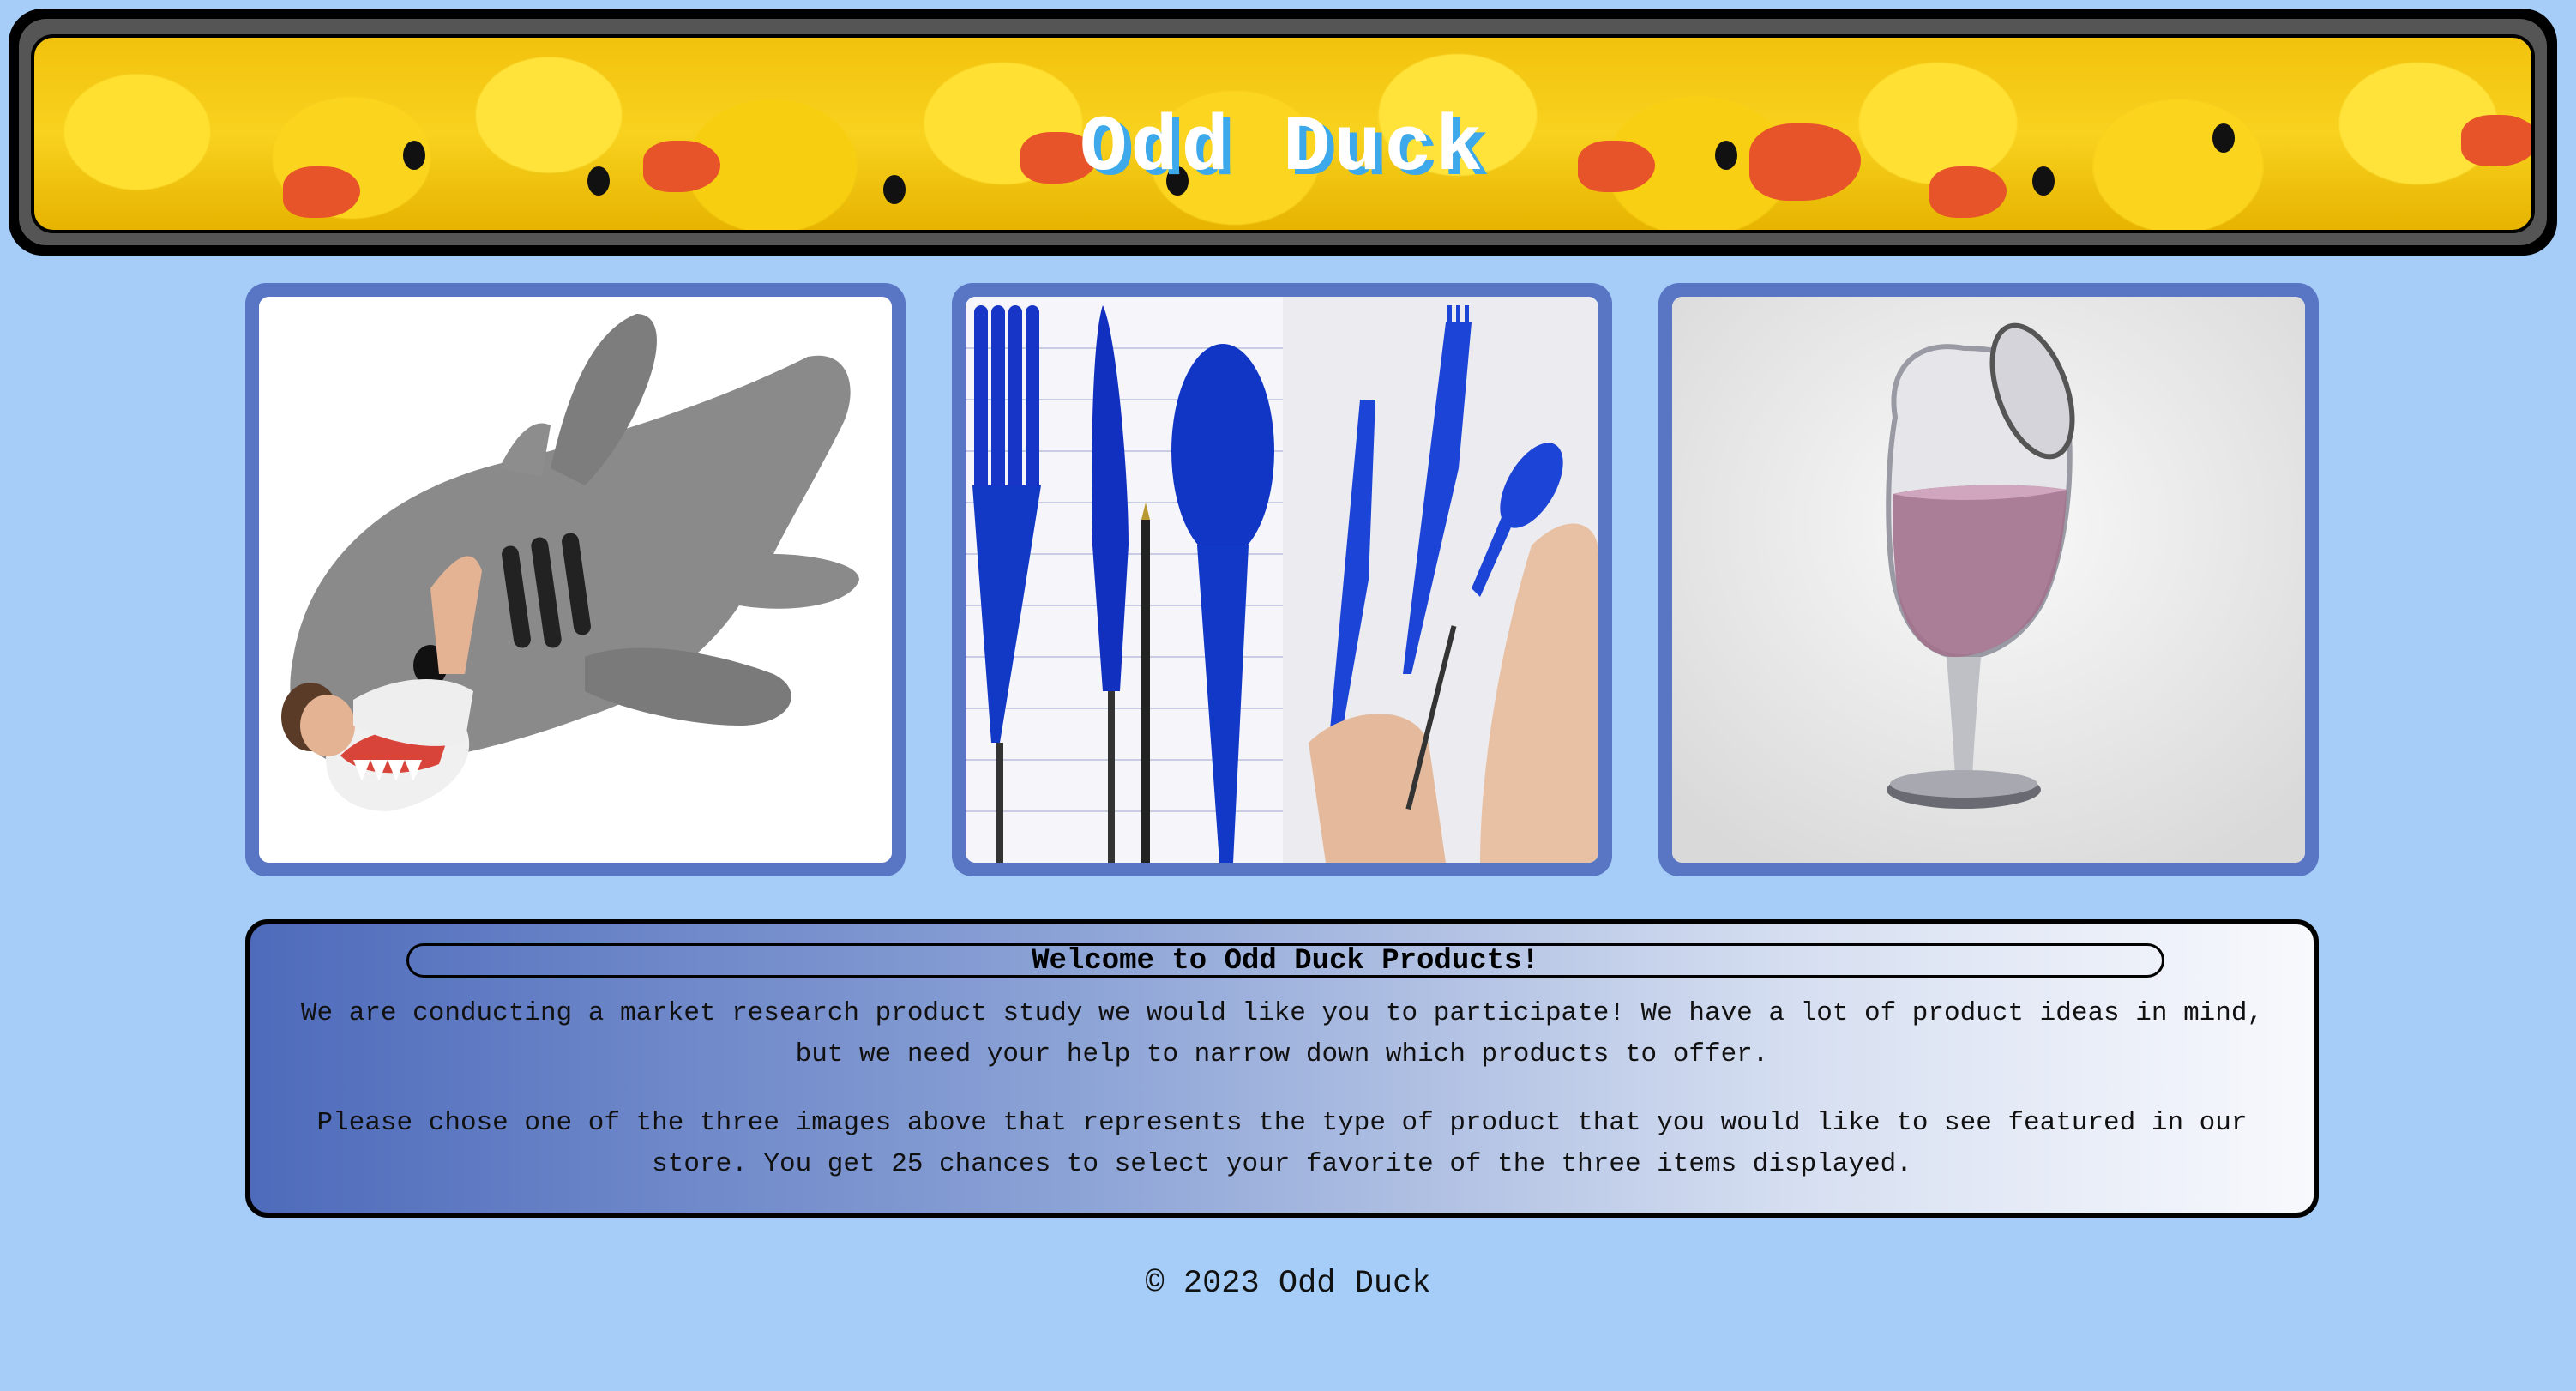 This screenshot has height=1391, width=2576. What do you see at coordinates (1285, 961) in the screenshot?
I see `welcome-heading: Welcome to Odd Duck Products!` at bounding box center [1285, 961].